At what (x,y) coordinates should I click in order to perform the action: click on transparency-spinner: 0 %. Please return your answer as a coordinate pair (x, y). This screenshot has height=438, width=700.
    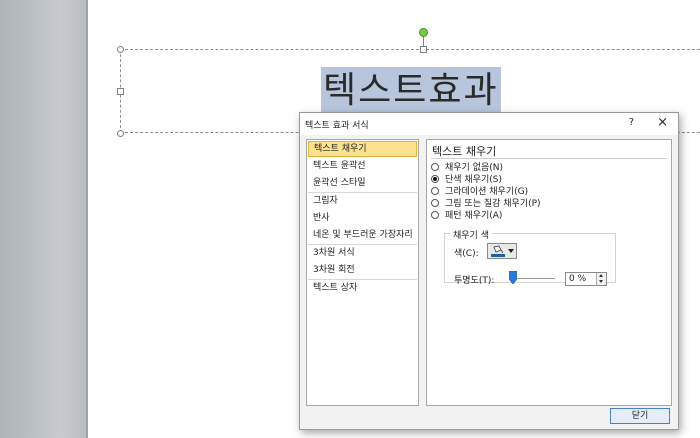
    Looking at the image, I should click on (586, 279).